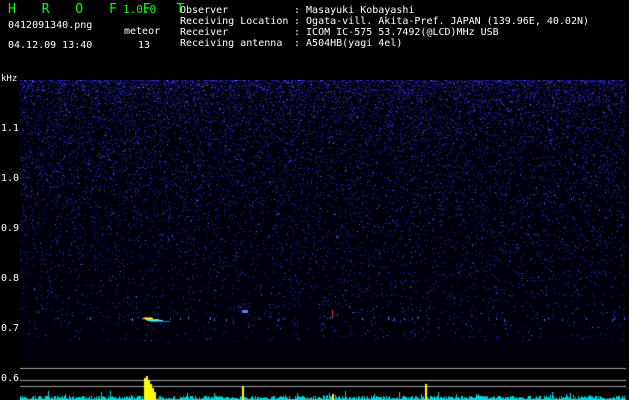 The height and width of the screenshot is (400, 629). I want to click on meteor-count: 13, so click(144, 45).